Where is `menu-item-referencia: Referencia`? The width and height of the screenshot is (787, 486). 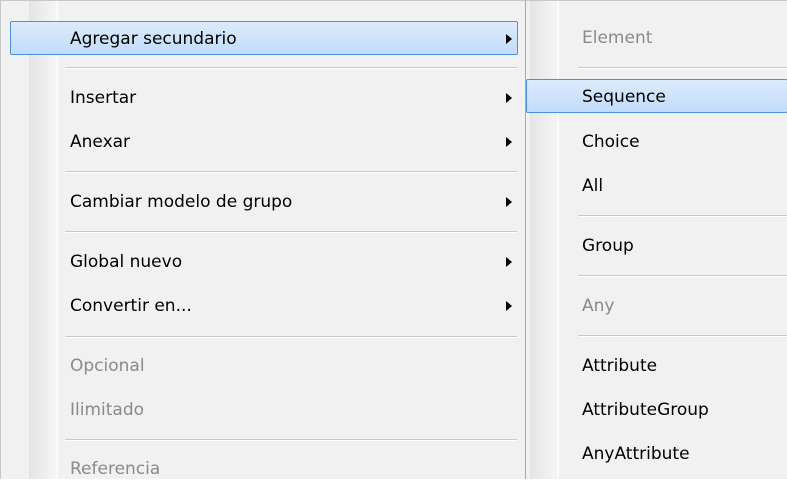 menu-item-referencia: Referencia is located at coordinates (263, 469).